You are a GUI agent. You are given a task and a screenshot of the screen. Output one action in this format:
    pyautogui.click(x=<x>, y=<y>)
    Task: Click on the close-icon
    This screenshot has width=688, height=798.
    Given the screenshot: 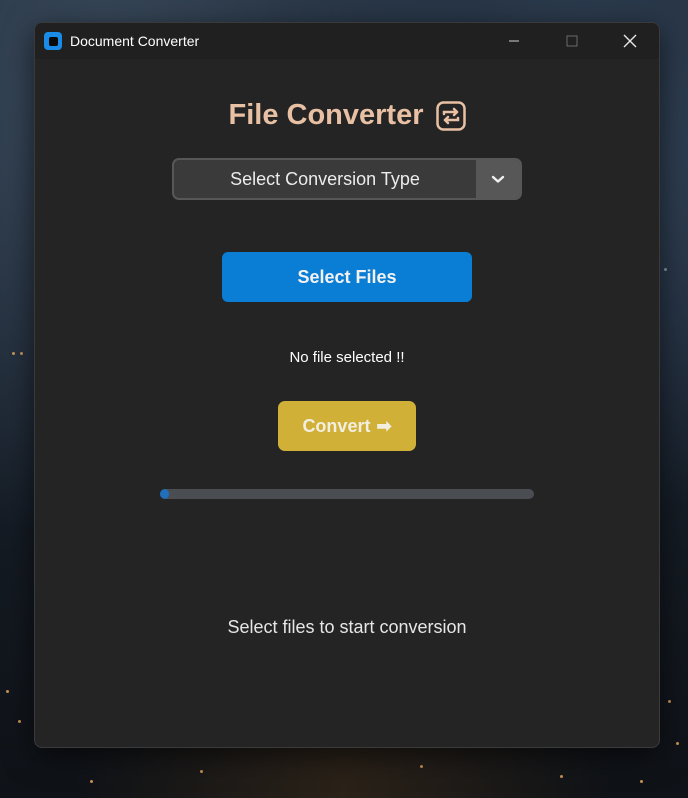 What is the action you would take?
    pyautogui.click(x=630, y=41)
    